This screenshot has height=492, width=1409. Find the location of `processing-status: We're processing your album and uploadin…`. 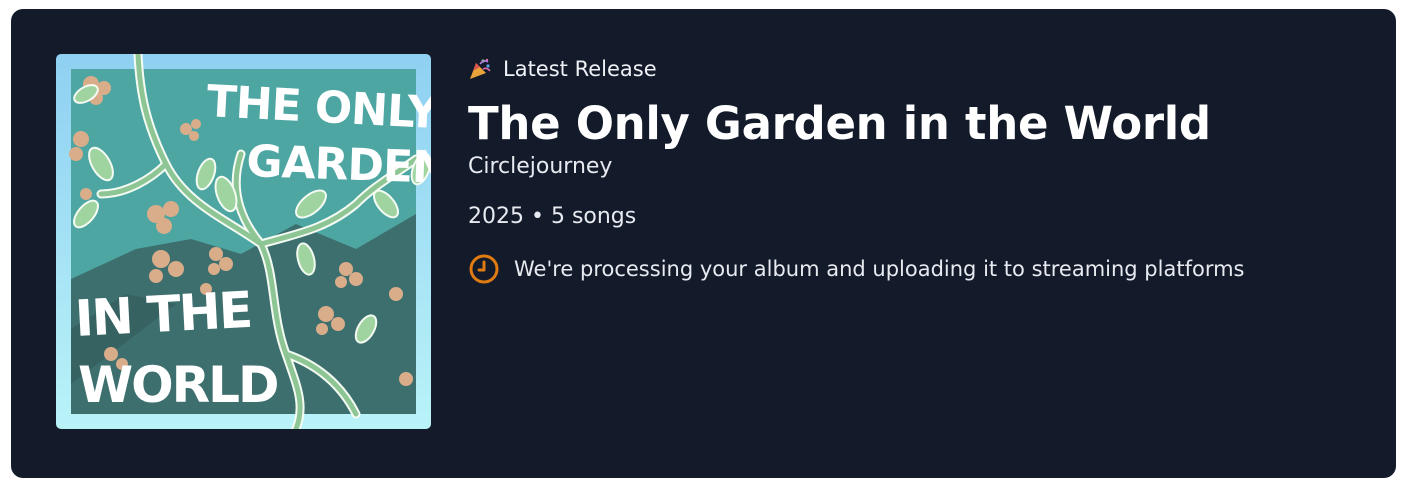

processing-status: We're processing your album and uploadin… is located at coordinates (917, 269).